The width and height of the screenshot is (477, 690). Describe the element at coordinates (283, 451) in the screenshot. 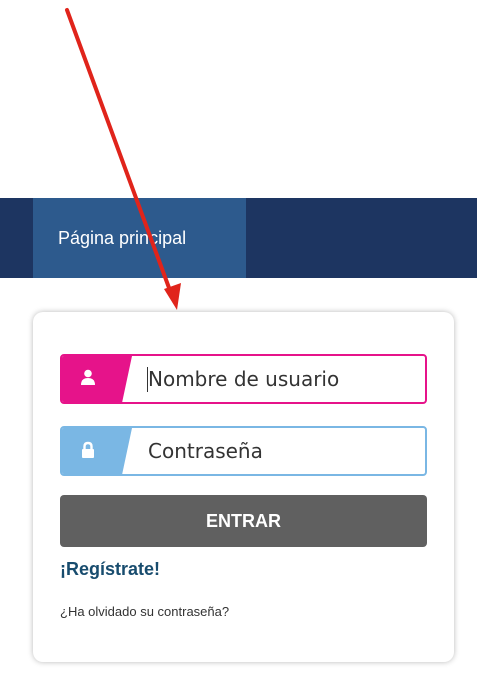

I see `password-input` at that location.